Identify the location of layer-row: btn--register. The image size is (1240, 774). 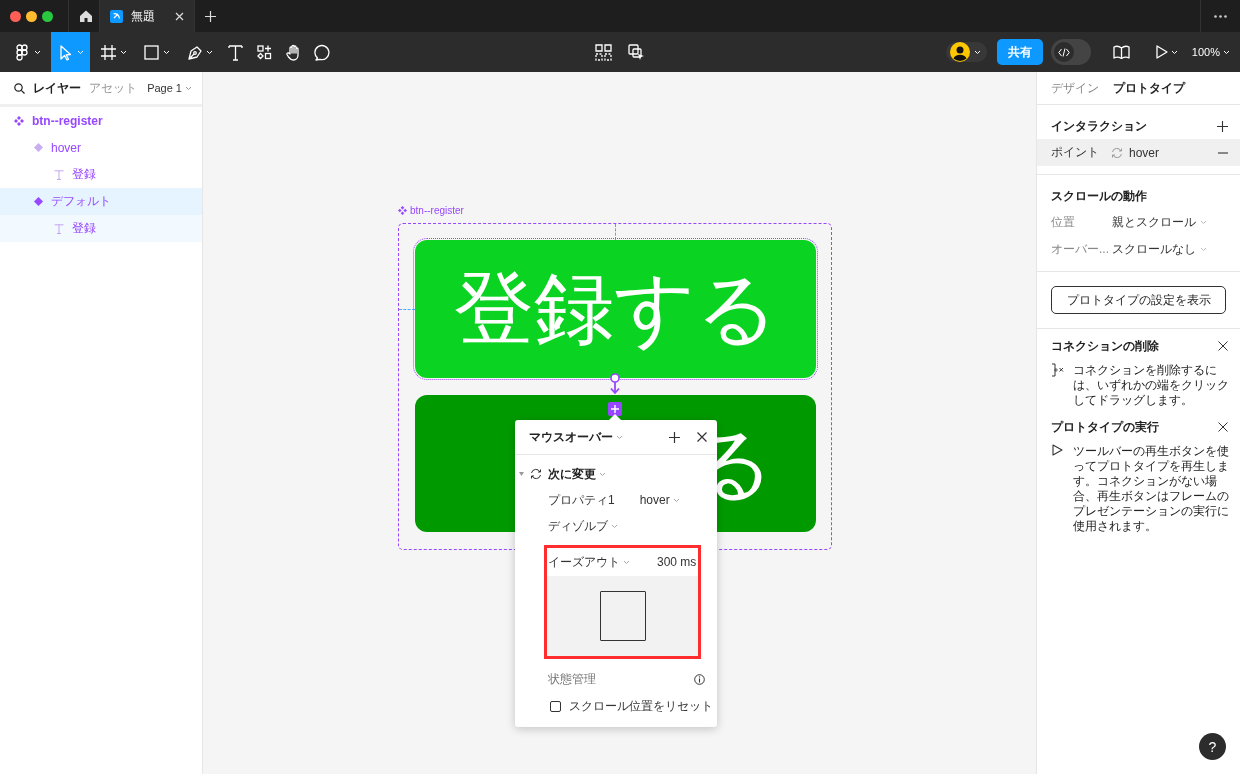
(101, 120).